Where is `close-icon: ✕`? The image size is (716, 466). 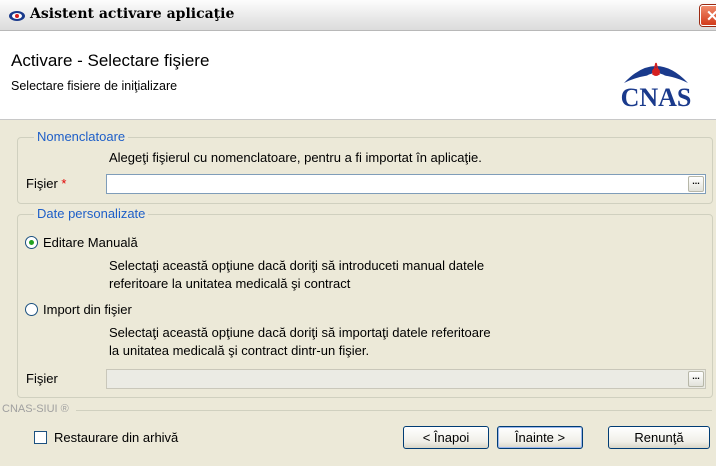
close-icon: ✕ is located at coordinates (708, 15).